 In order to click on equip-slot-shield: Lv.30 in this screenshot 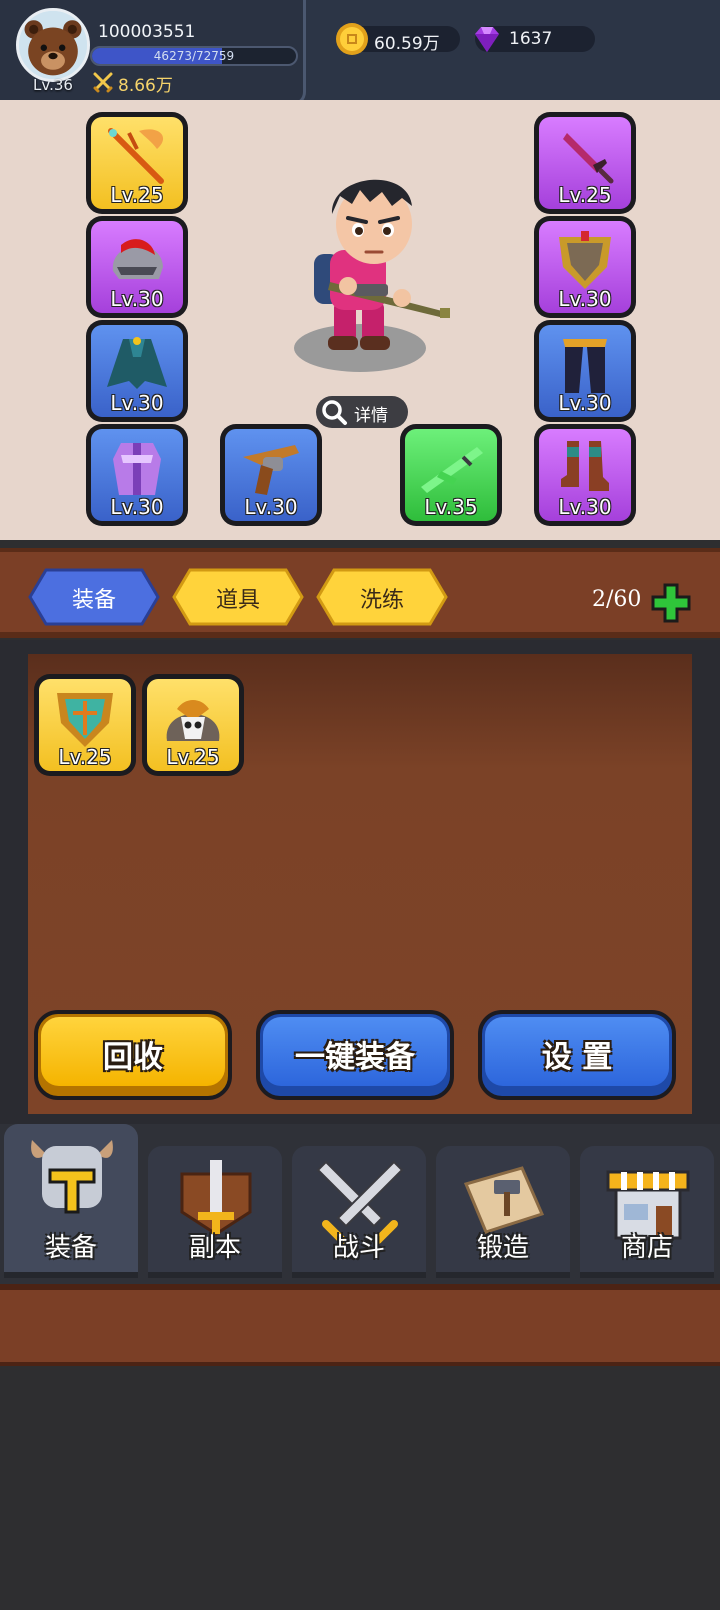, I will do `click(585, 267)`.